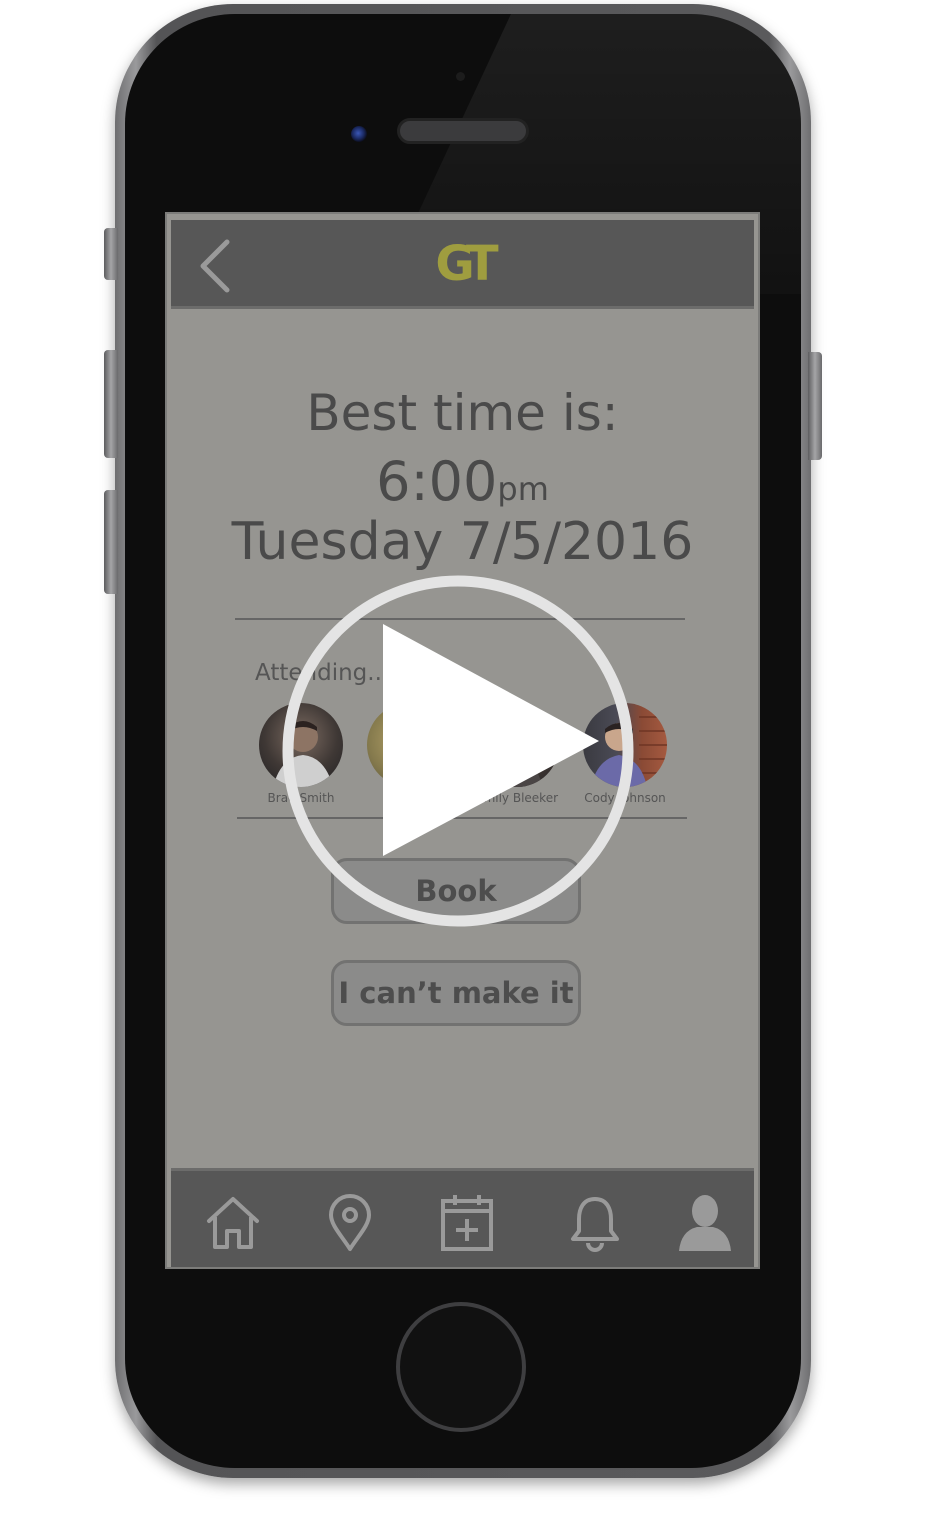 This screenshot has width=948, height=1539. I want to click on profile-icon, so click(705, 1223).